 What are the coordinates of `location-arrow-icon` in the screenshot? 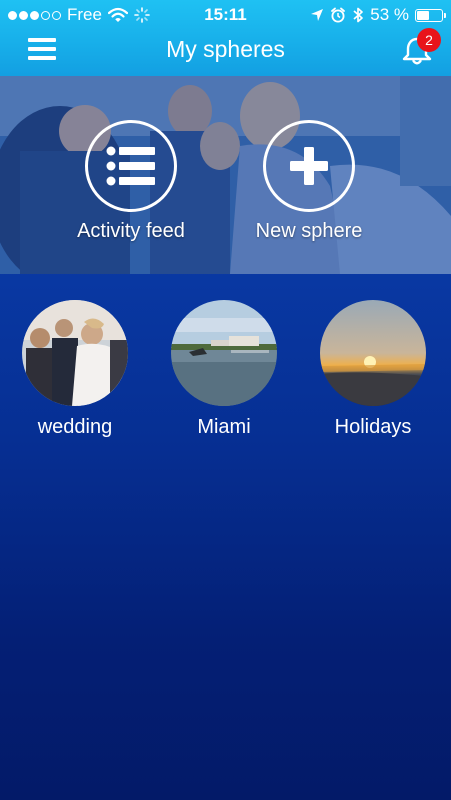 It's located at (317, 15).